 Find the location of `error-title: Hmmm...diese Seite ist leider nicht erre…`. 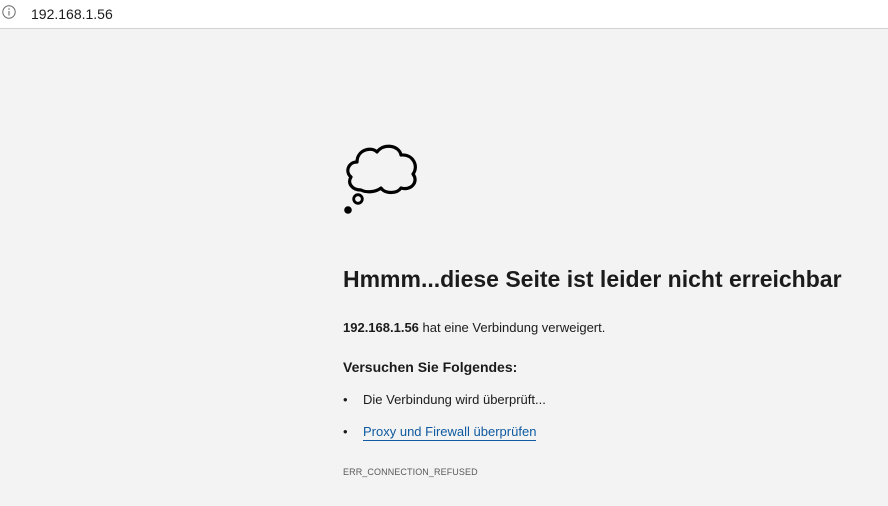

error-title: Hmmm...diese Seite ist leider nicht erre… is located at coordinates (592, 279).